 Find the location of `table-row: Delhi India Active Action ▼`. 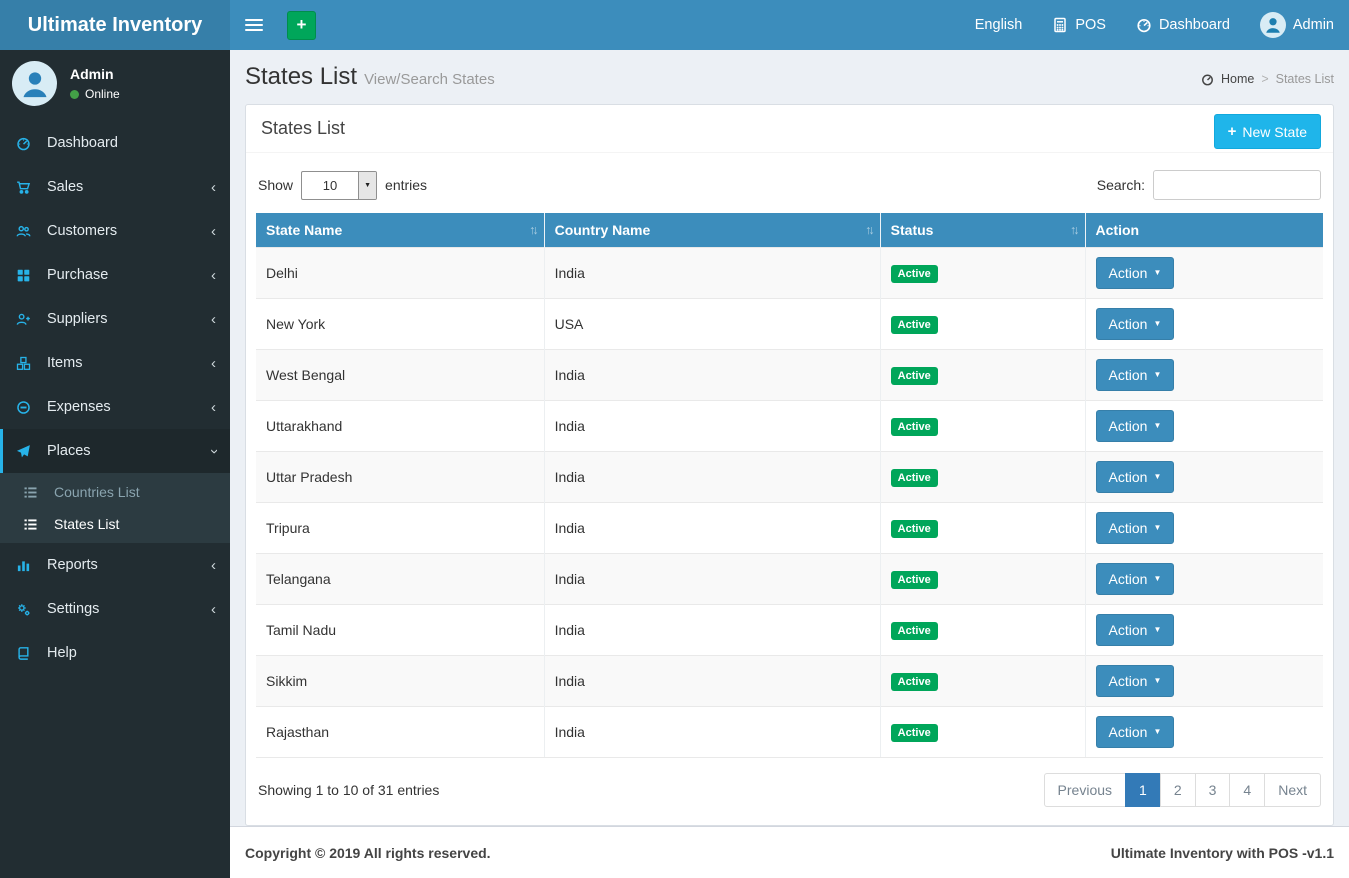

table-row: Delhi India Active Action ▼ is located at coordinates (789, 273).